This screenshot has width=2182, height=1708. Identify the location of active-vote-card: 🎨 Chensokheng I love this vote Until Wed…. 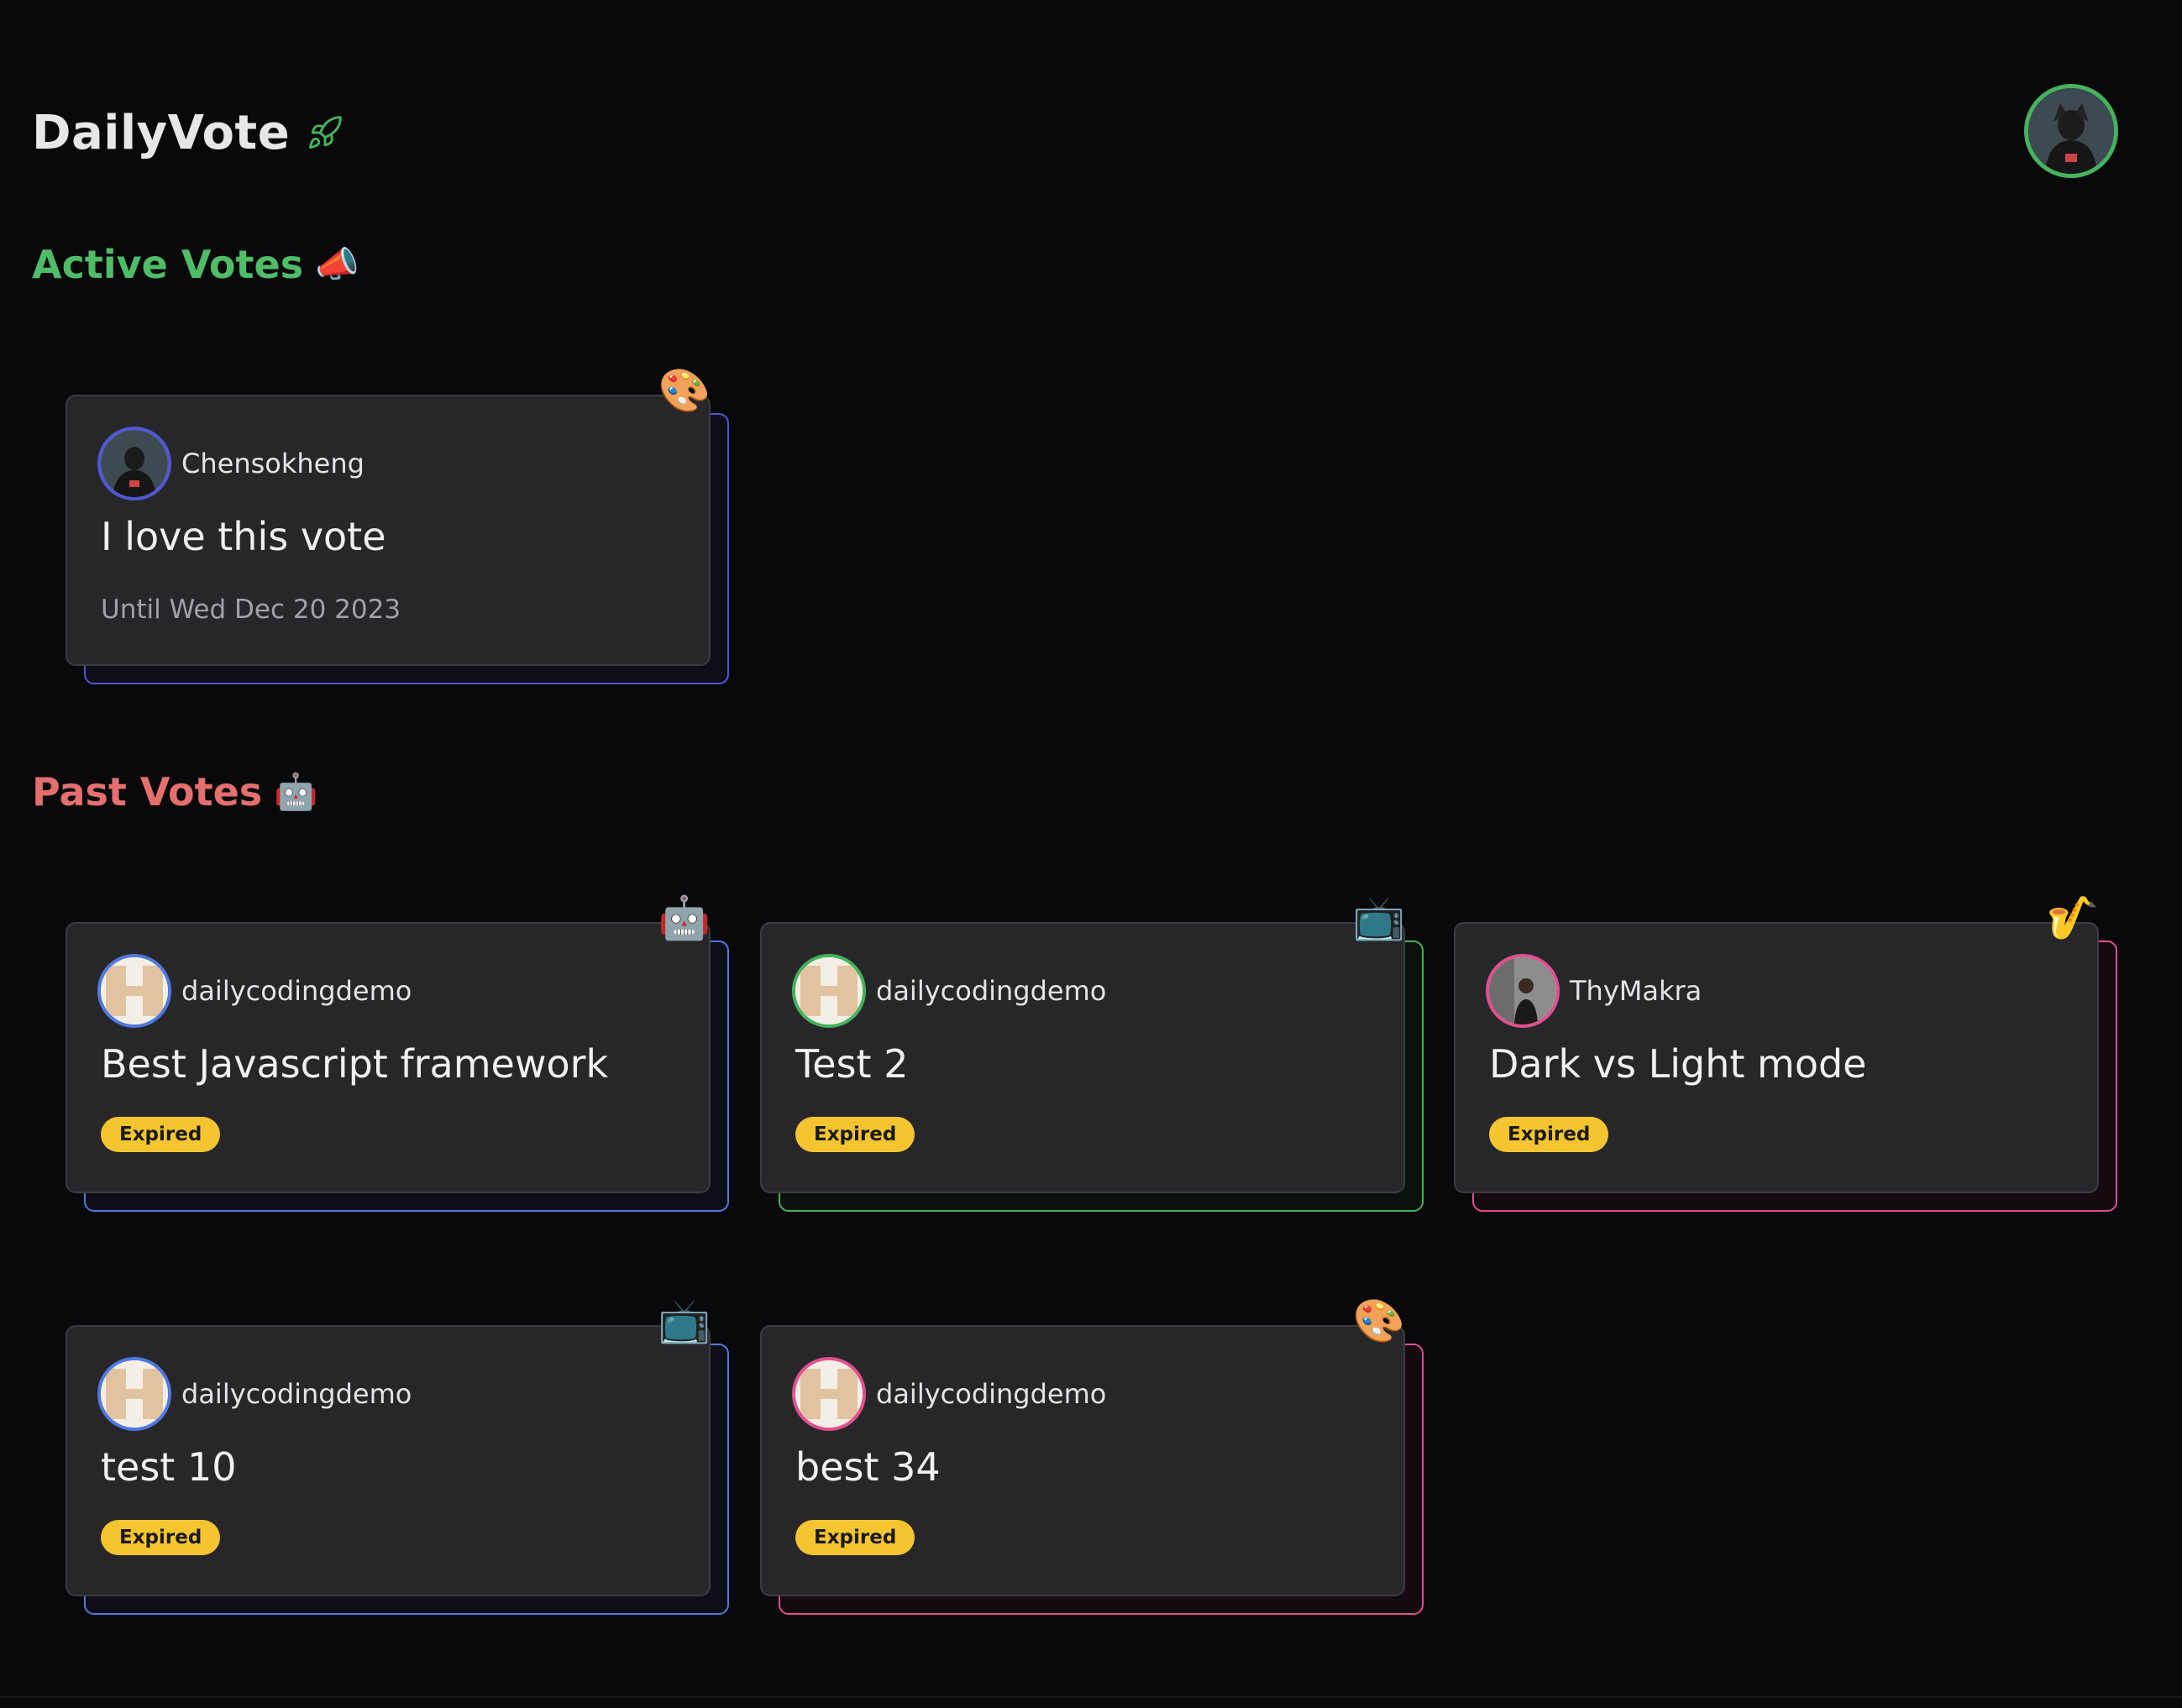
(397, 526).